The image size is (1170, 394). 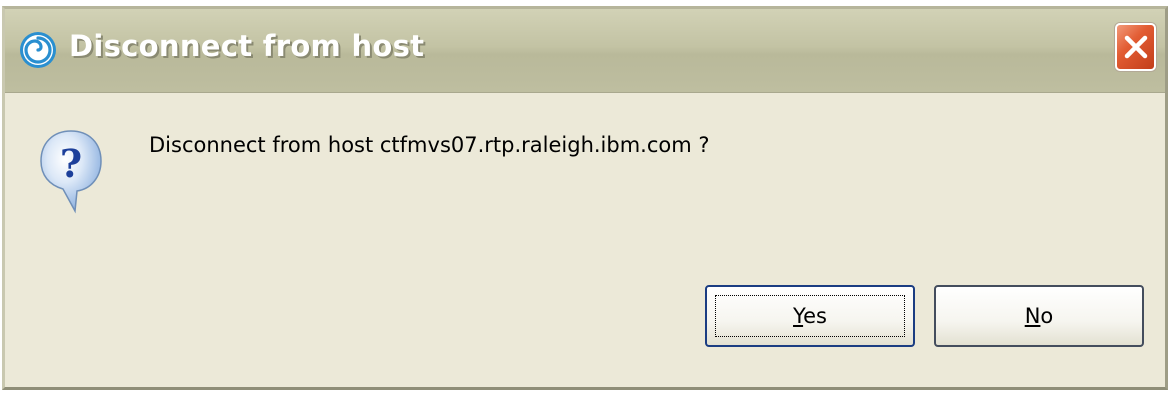 I want to click on yes-label-rest: es, so click(x=815, y=316).